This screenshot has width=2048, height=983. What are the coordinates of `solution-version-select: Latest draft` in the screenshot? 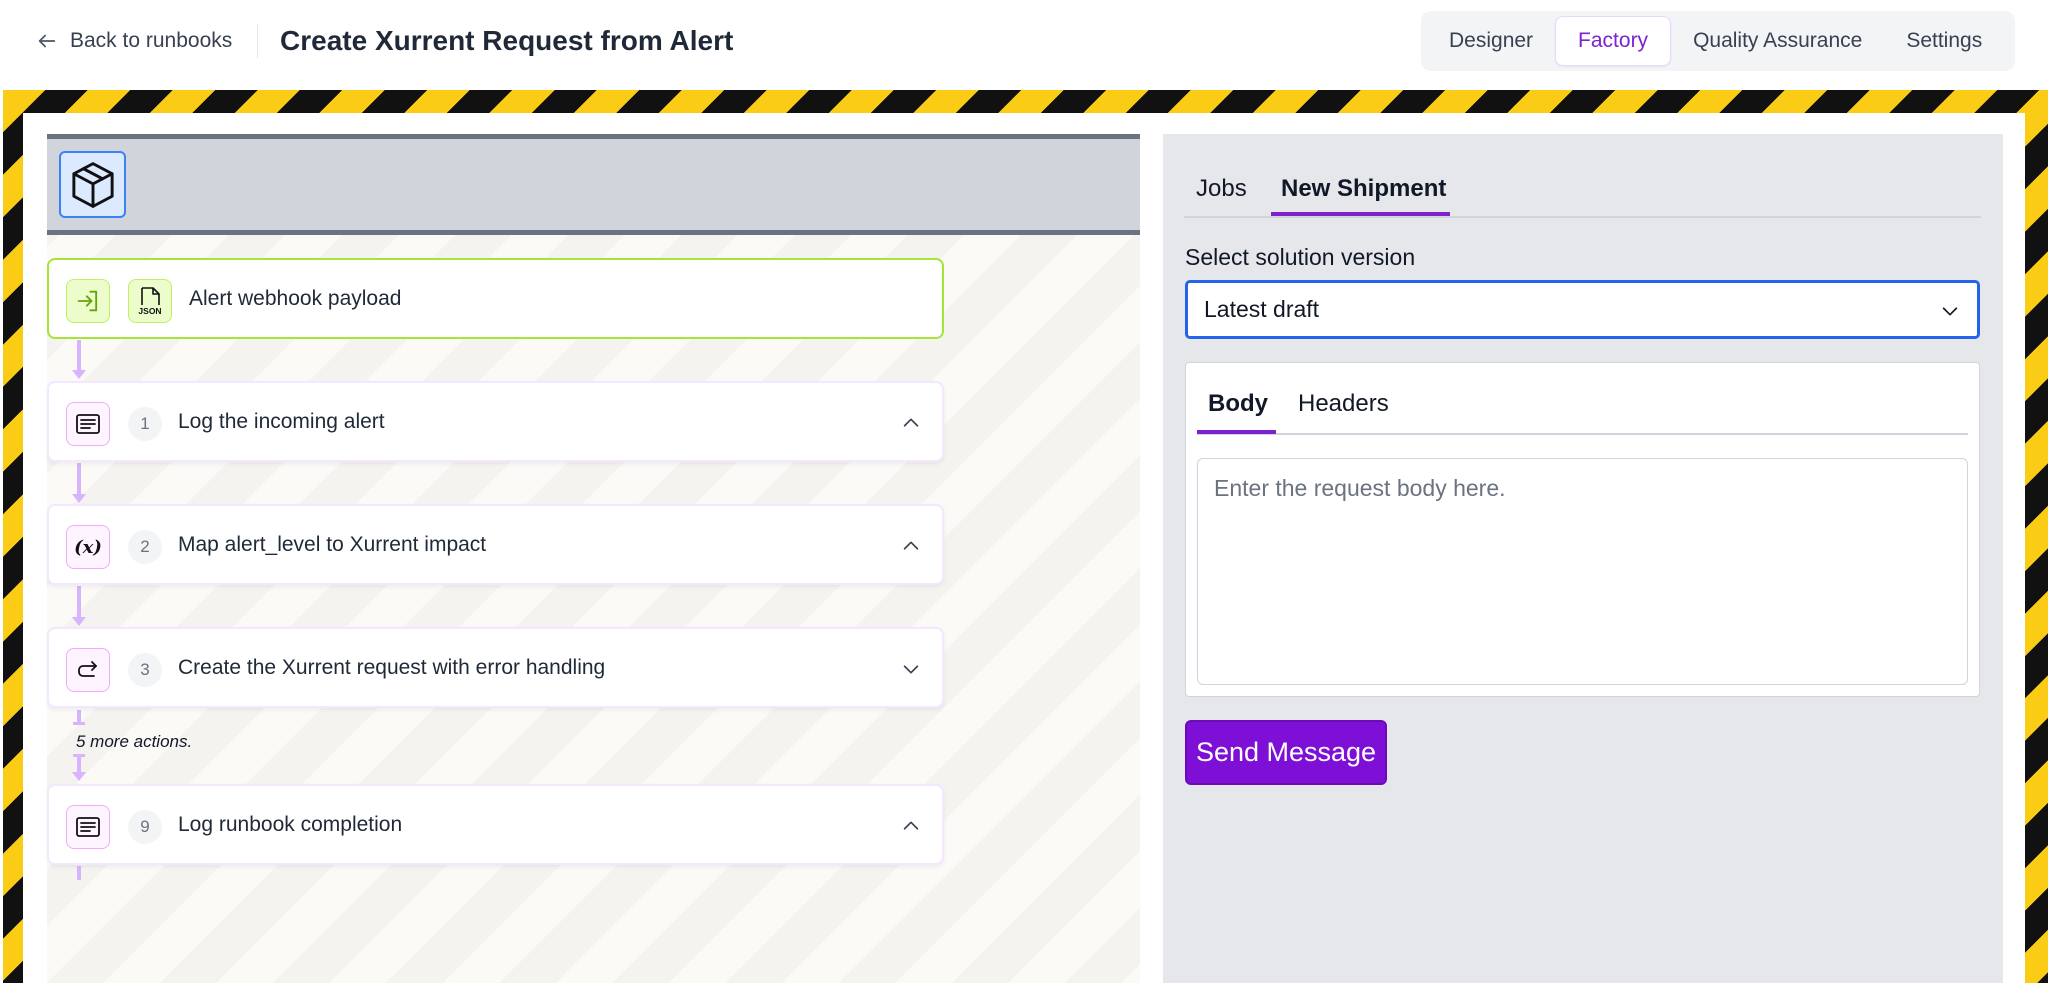 It's located at (1582, 309).